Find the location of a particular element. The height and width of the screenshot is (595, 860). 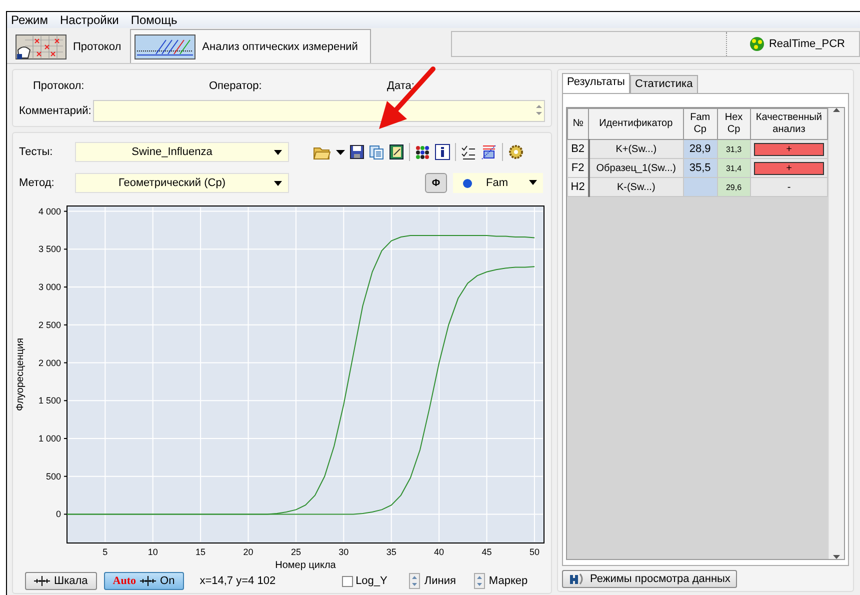

checkbox-label: Log_Y is located at coordinates (372, 581).